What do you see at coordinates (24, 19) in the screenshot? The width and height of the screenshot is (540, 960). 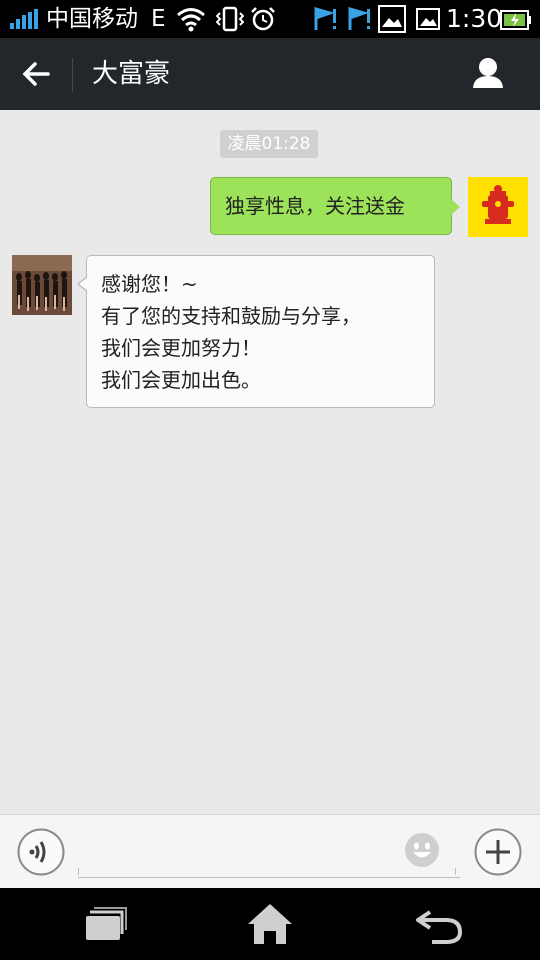 I see `signal-icon` at bounding box center [24, 19].